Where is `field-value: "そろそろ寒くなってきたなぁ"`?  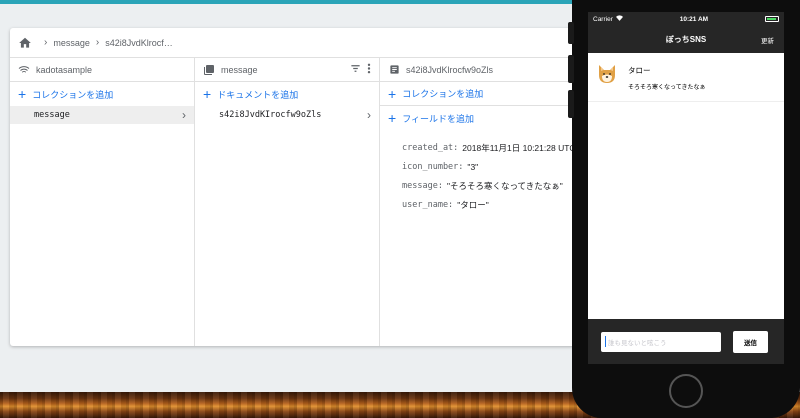 field-value: "そろそろ寒くなってきたなぁ" is located at coordinates (504, 185).